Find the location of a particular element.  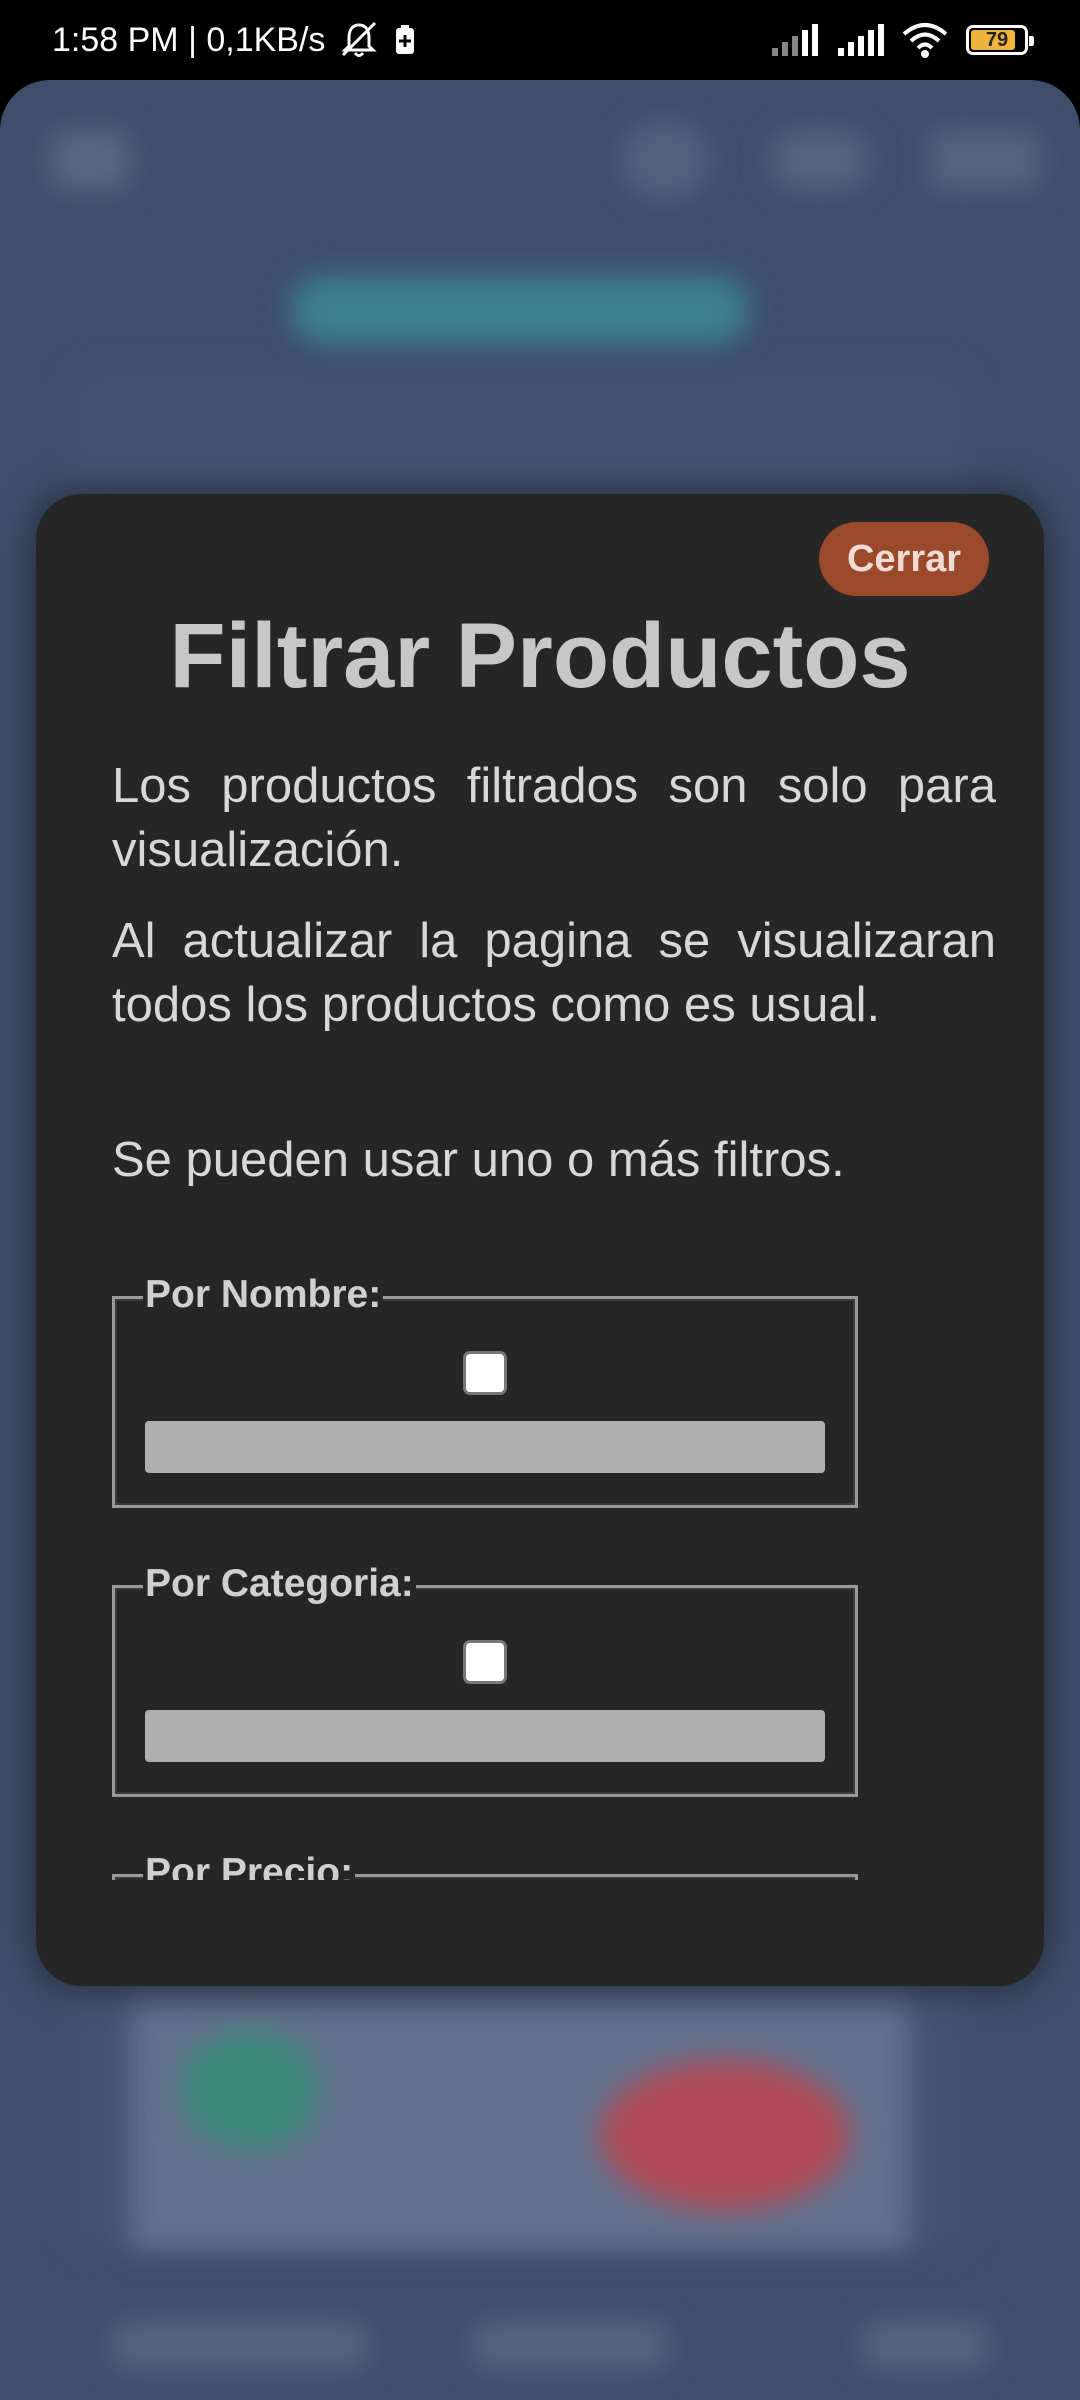

filter-category-group: Por Categoria: is located at coordinates (485, 1679).